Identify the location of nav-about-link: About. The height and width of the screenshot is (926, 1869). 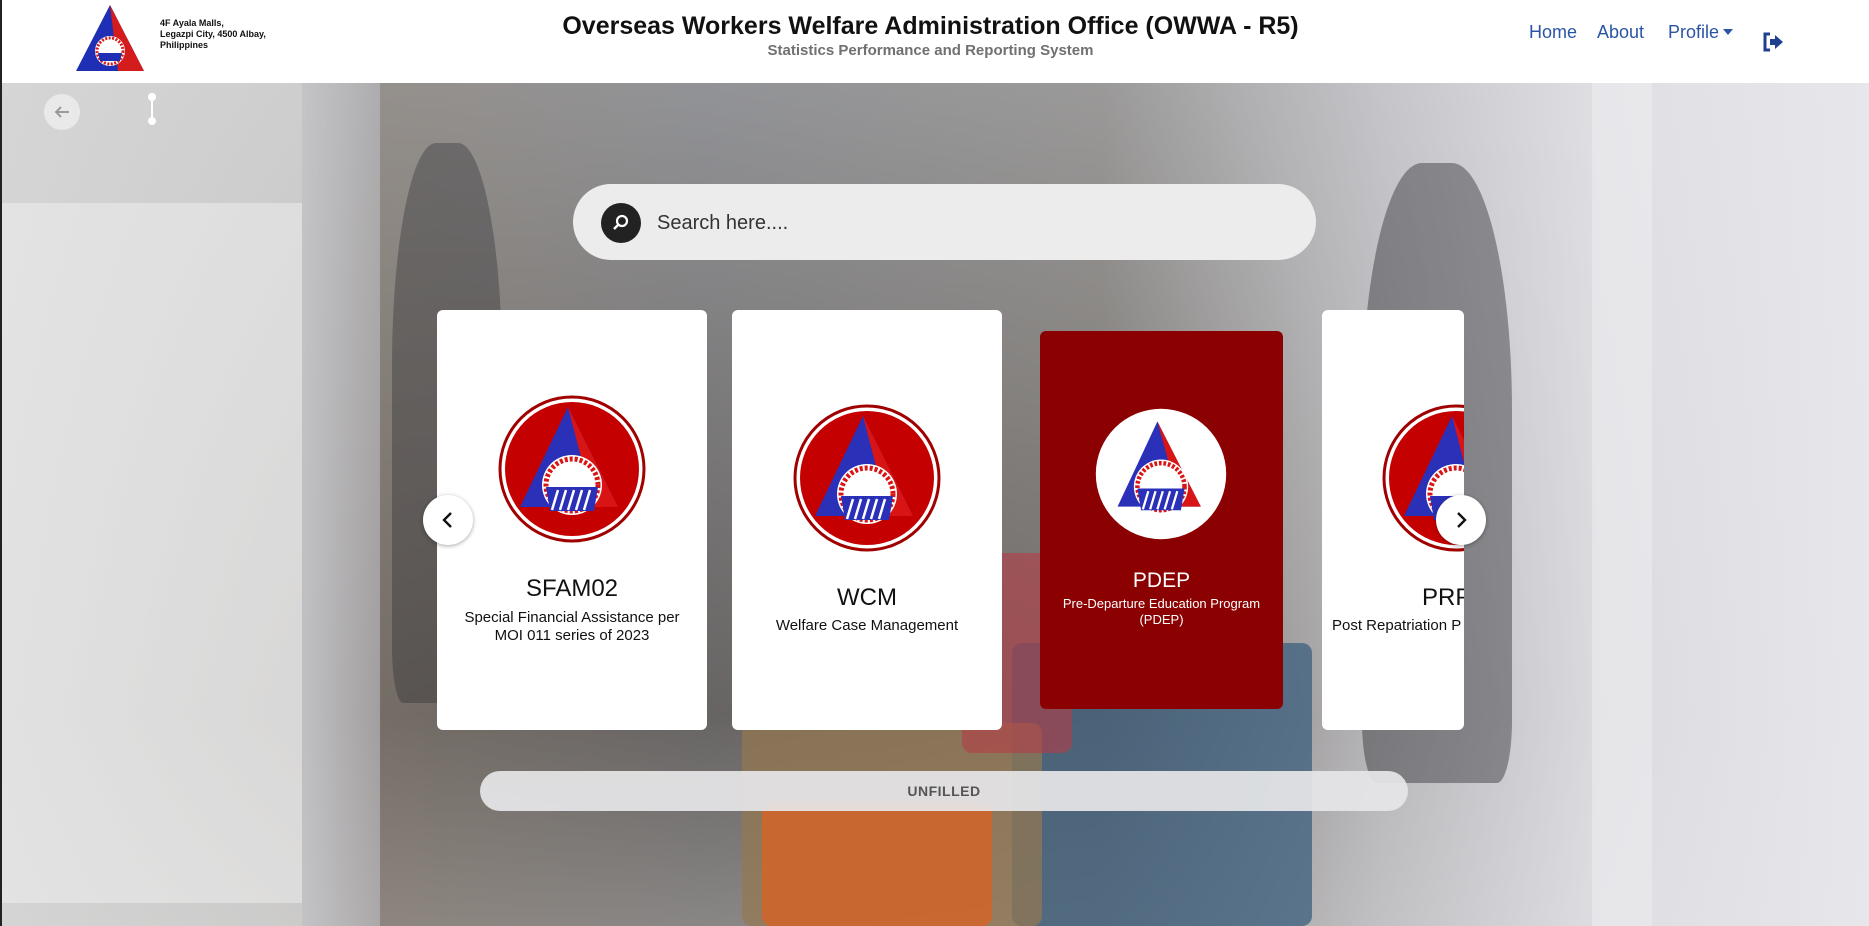
(1620, 32).